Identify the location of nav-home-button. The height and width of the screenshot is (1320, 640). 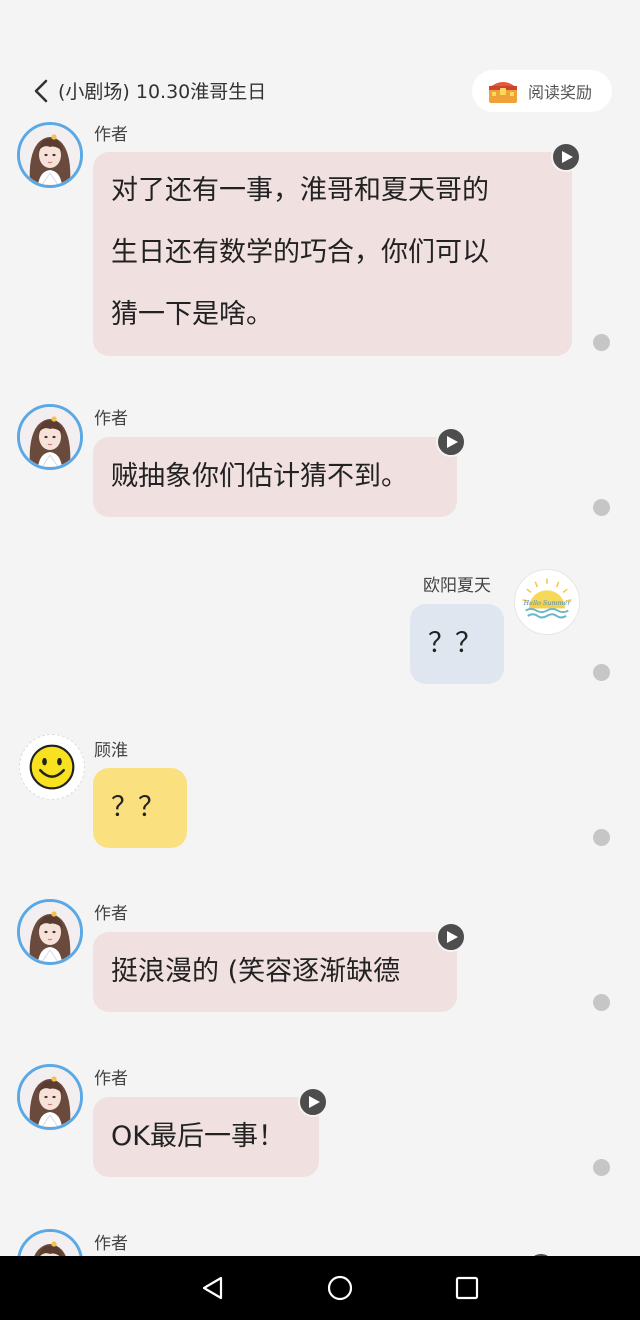
(340, 1288).